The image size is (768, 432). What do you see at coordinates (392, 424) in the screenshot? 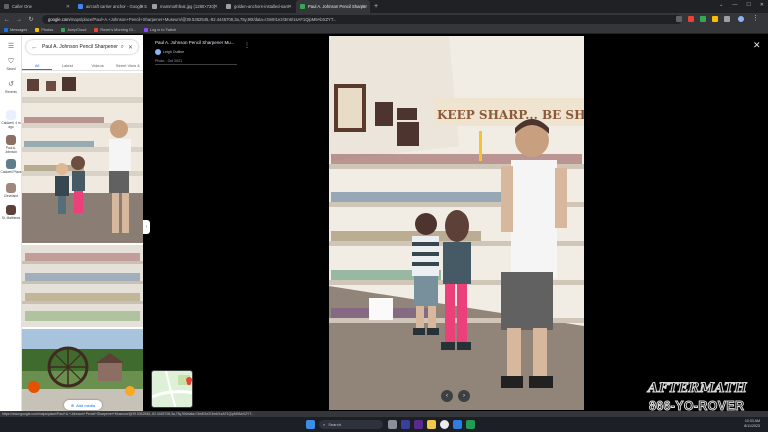
I see `task-view-icon` at bounding box center [392, 424].